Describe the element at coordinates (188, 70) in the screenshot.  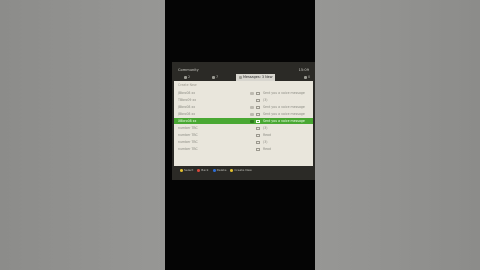
I see `page-title: Community` at that location.